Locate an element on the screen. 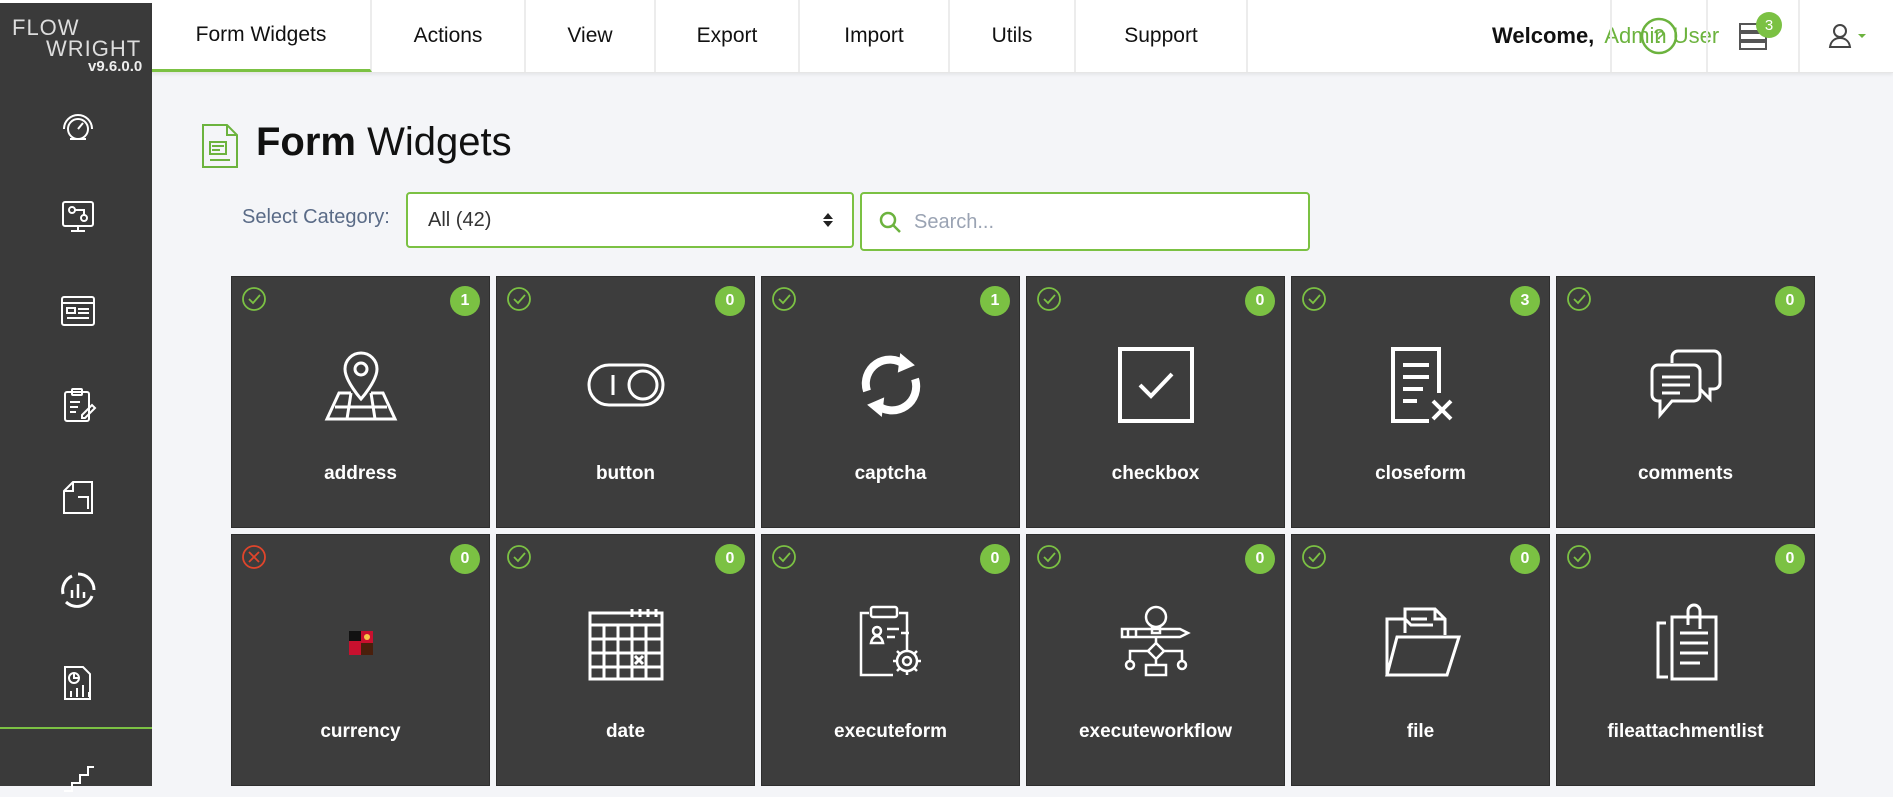 This screenshot has width=1893, height=797. help-button: ? is located at coordinates (1658, 36).